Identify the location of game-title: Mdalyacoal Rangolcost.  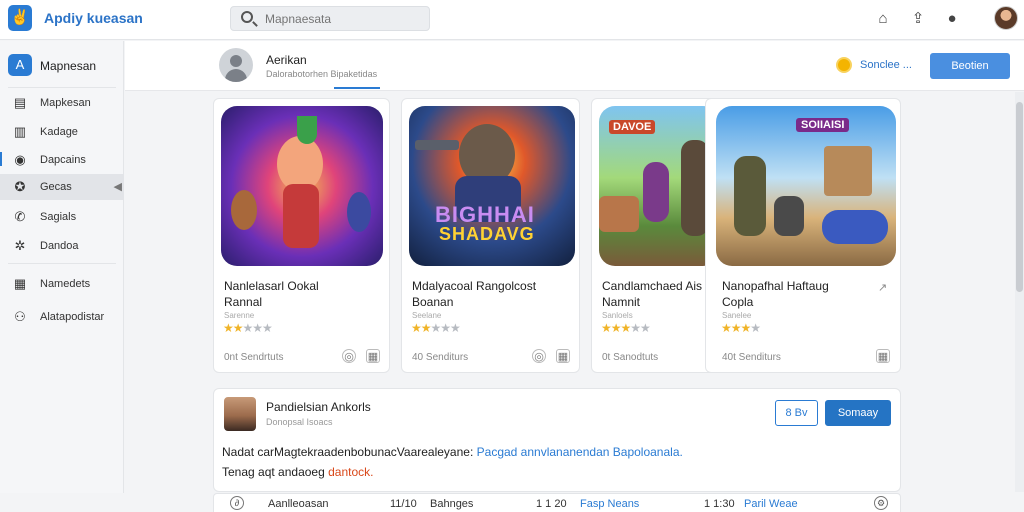
(474, 286).